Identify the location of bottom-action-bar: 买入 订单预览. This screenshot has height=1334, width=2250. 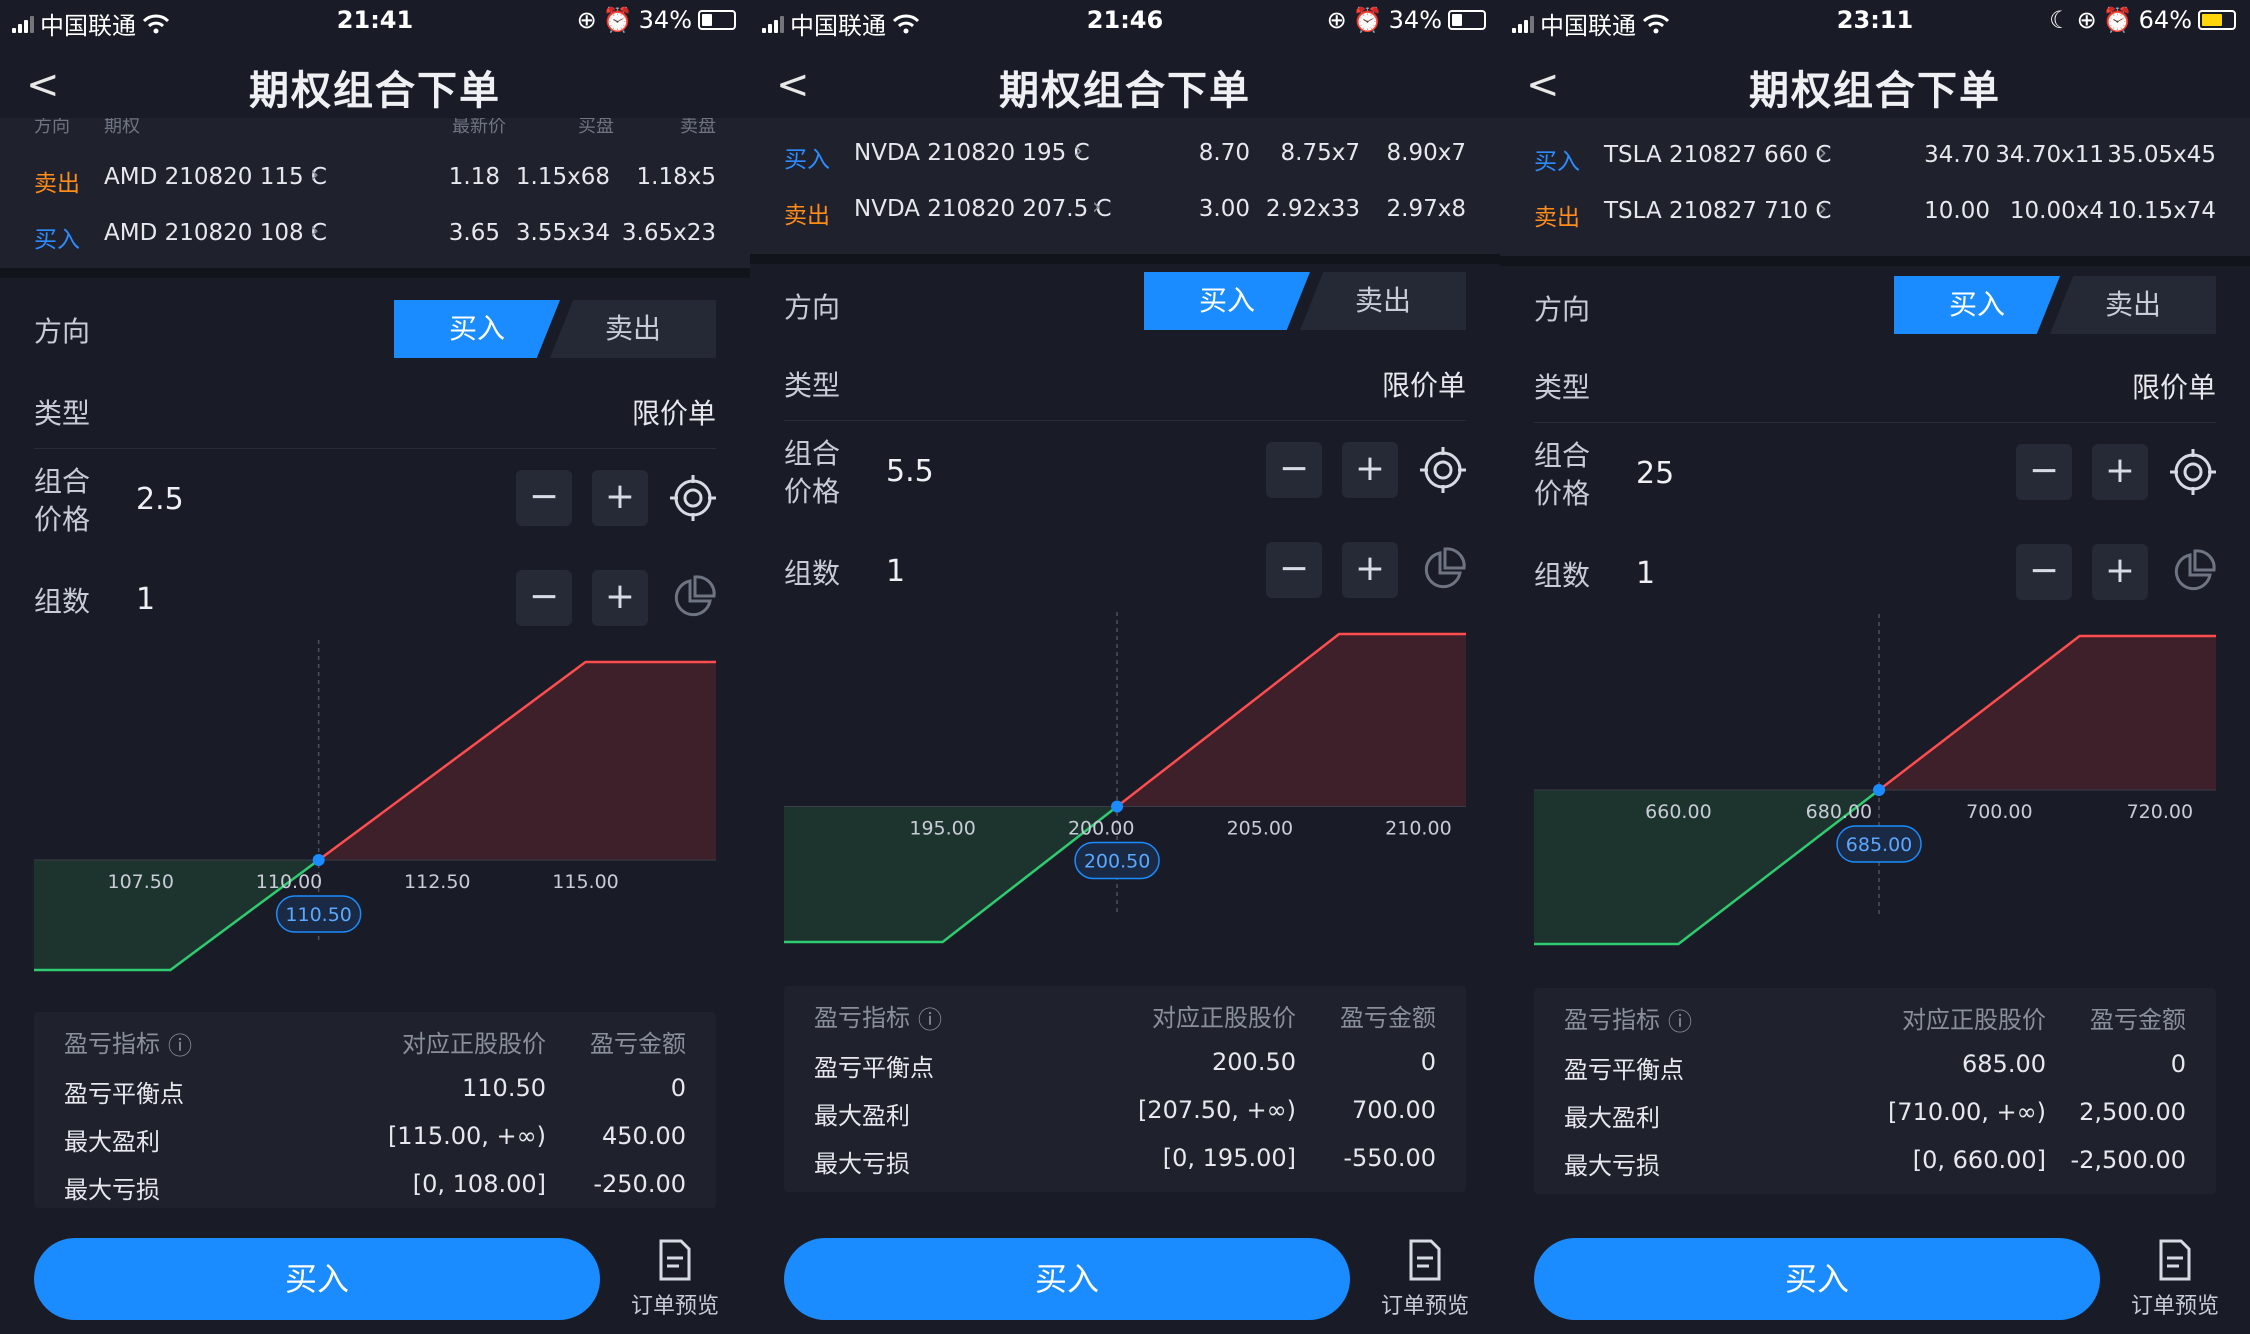
(1875, 1279).